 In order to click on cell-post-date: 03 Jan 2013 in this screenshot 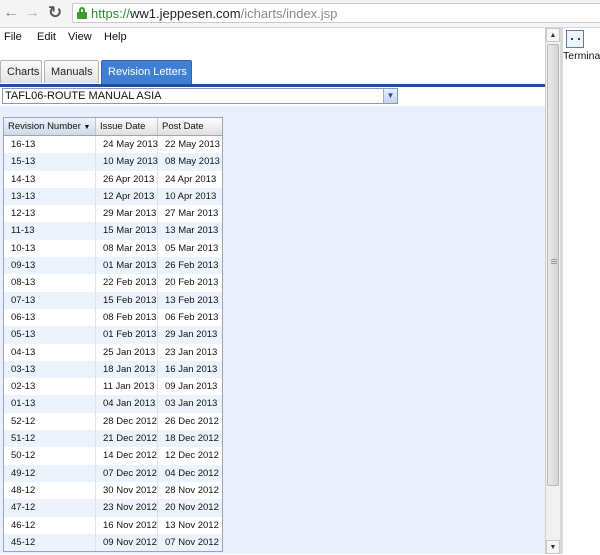, I will do `click(191, 404)`.